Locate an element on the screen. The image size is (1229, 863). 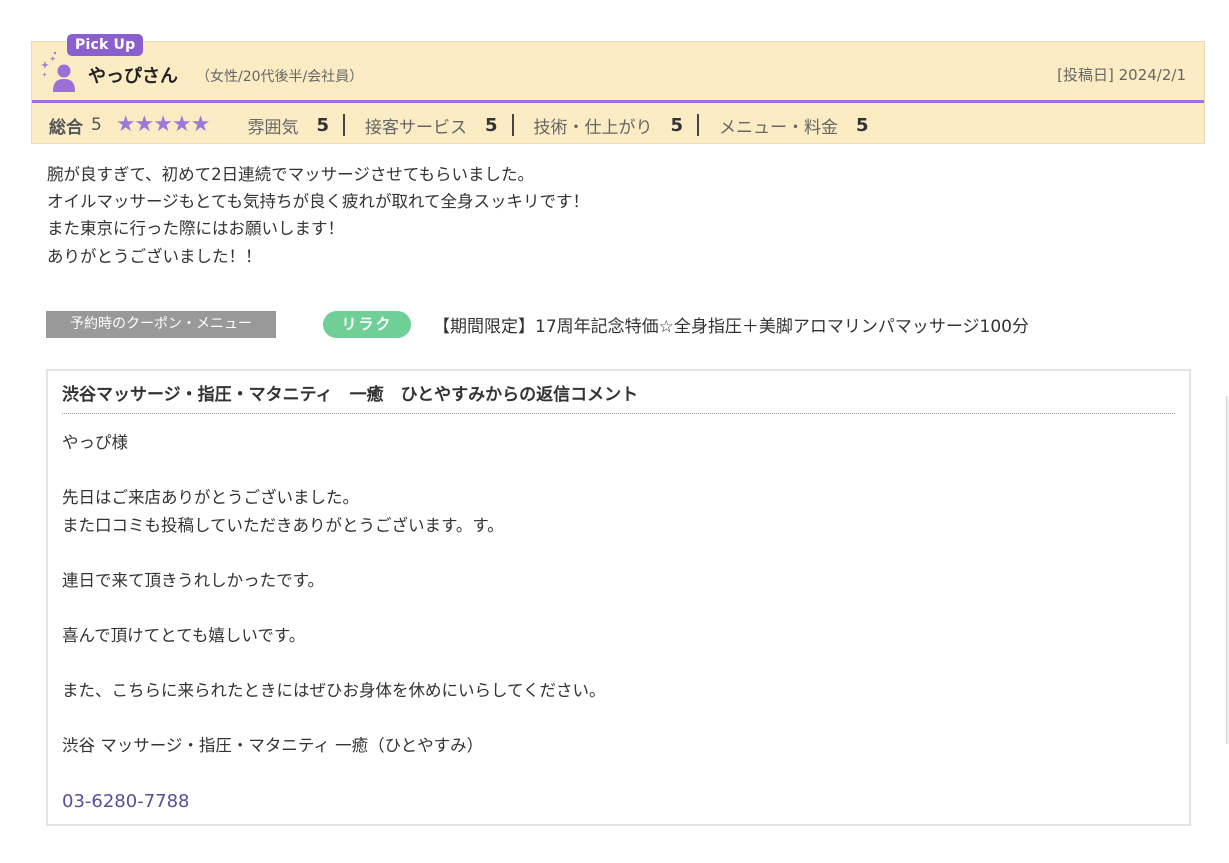
review-line: オイルマッサージもとても気持ちが良く疲れが取れて全身スッキリです！ is located at coordinates (318, 202).